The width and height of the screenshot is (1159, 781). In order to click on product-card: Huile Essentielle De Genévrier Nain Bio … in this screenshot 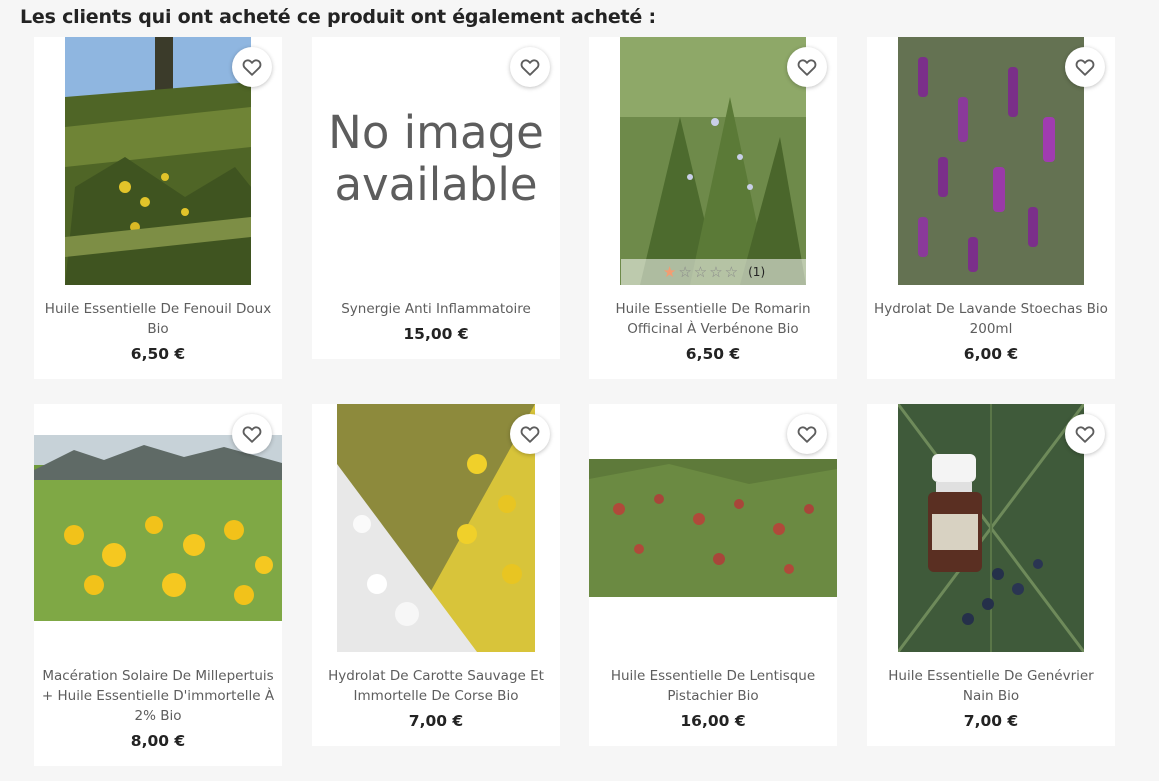, I will do `click(991, 575)`.